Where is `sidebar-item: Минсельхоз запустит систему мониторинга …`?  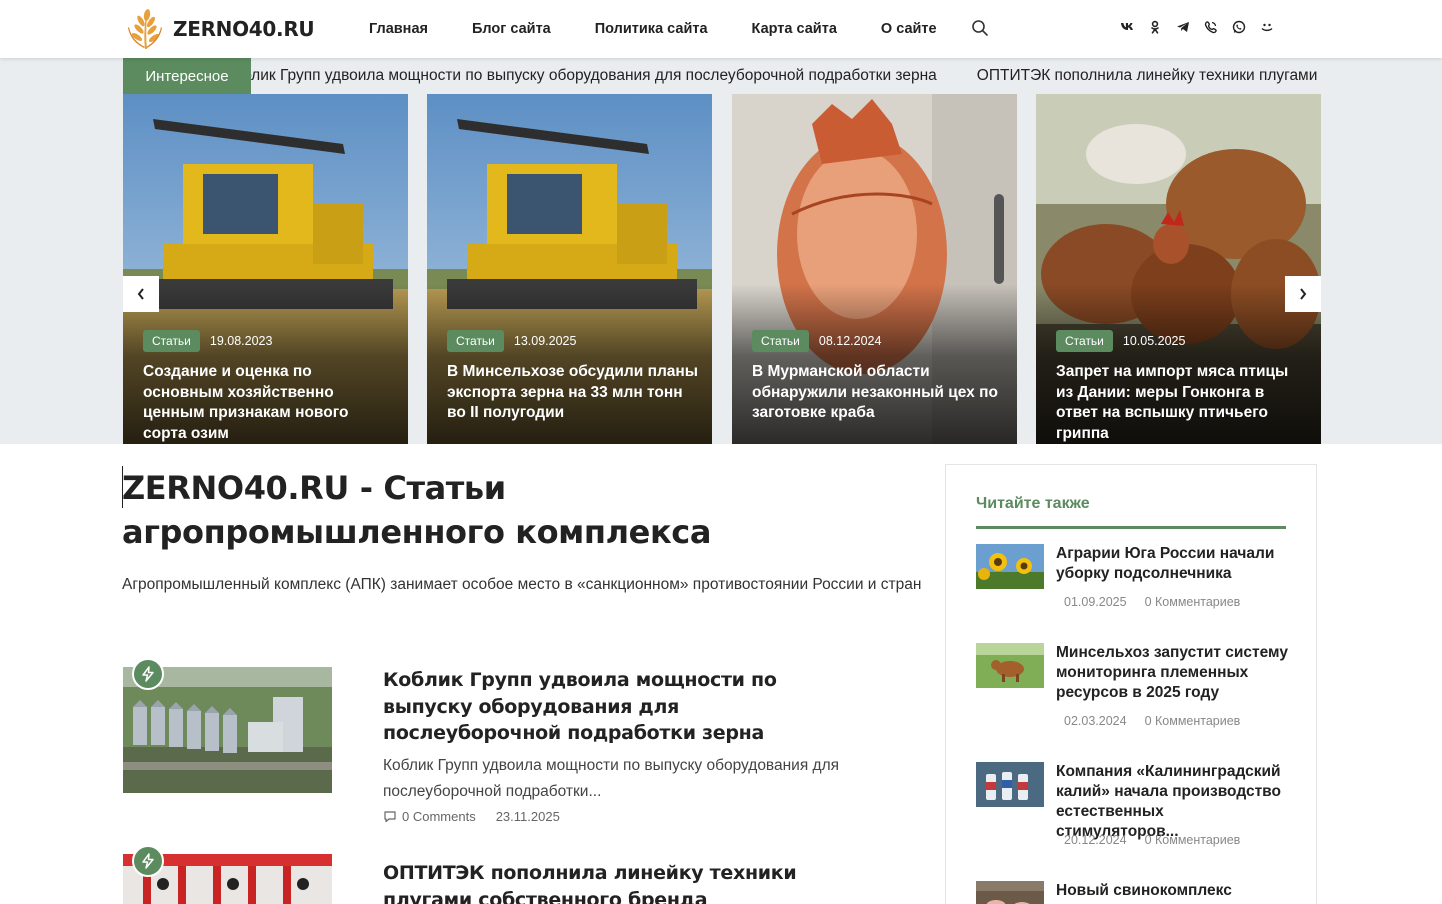
sidebar-item: Минсельхоз запустит систему мониторинга … is located at coordinates (1132, 693).